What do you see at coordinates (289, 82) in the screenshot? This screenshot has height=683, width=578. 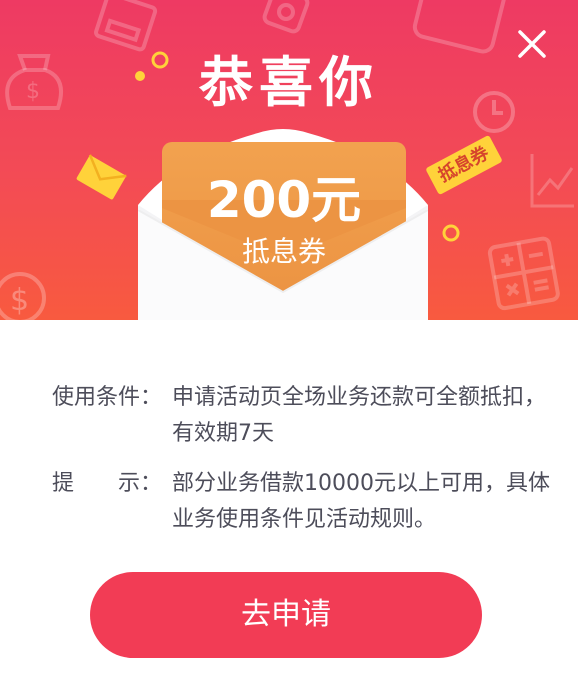 I see `dialog-title: 恭喜你` at bounding box center [289, 82].